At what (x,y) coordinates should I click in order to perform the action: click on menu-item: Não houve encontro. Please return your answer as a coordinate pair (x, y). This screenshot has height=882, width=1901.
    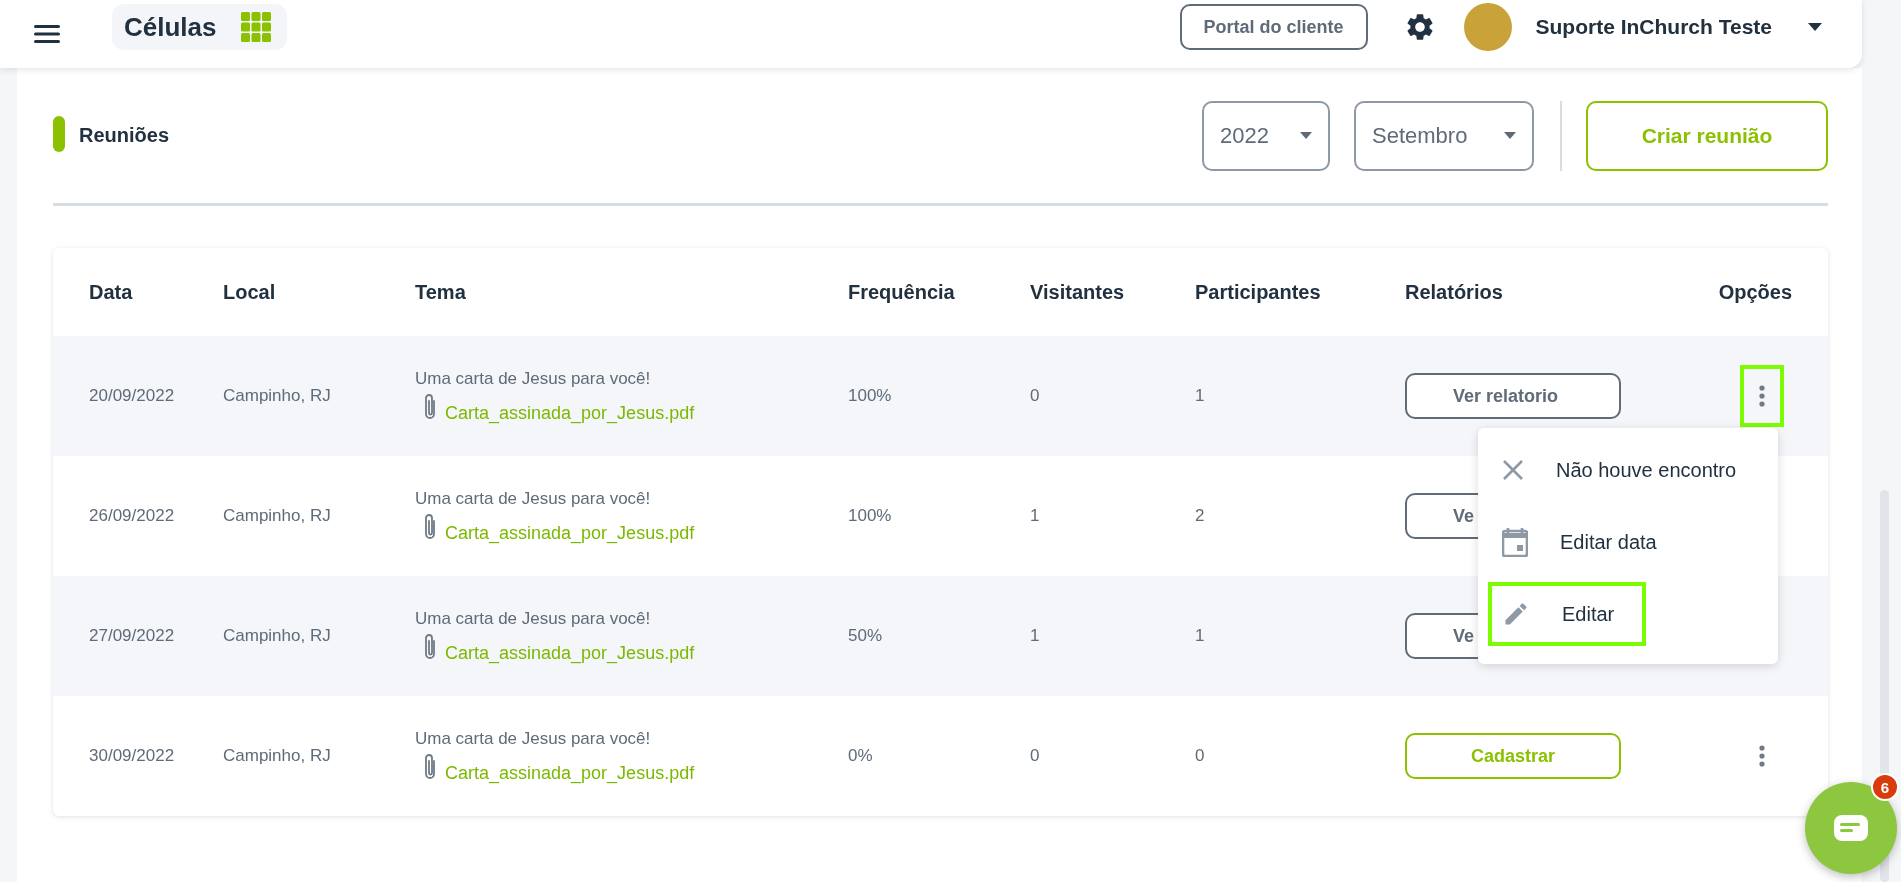
    Looking at the image, I should click on (1628, 470).